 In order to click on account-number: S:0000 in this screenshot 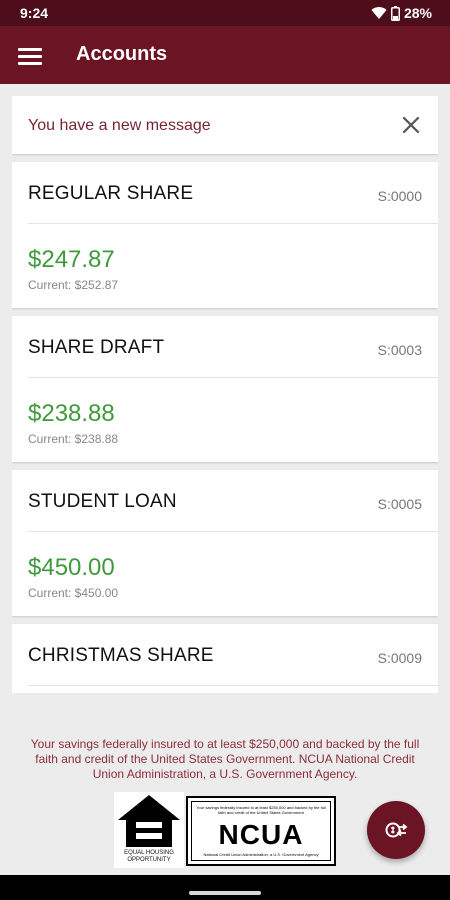, I will do `click(399, 196)`.